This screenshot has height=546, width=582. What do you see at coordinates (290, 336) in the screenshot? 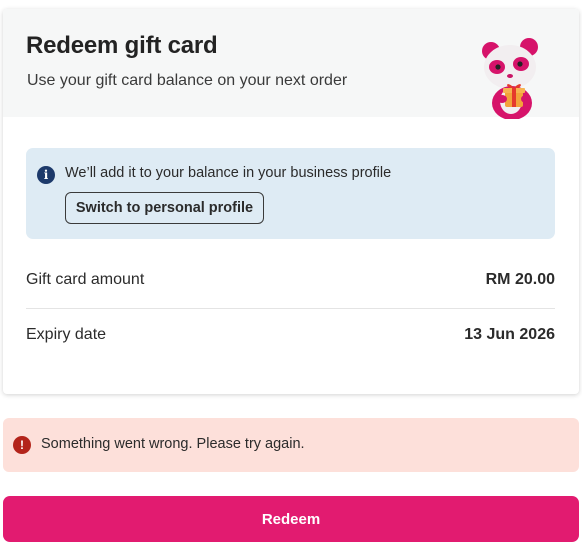
I see `expiry-date-row: Expiry date 13 Jun 2026` at bounding box center [290, 336].